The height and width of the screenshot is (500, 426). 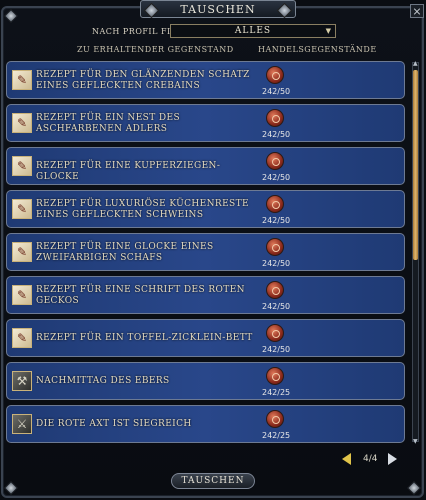 I want to click on trade-button: Tauschen, so click(x=213, y=481).